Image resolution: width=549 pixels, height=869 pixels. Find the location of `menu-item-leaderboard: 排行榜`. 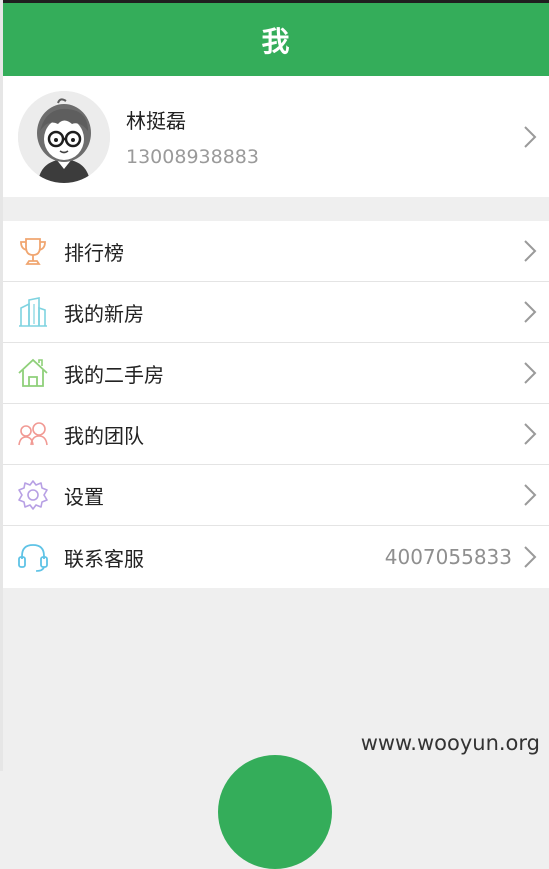

menu-item-leaderboard: 排行榜 is located at coordinates (276, 251).